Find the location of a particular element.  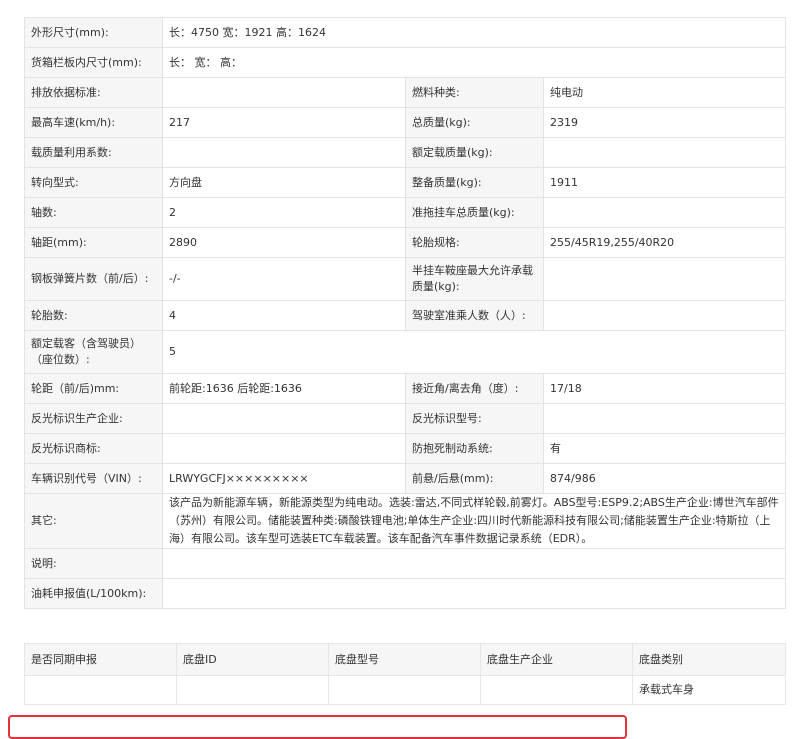

vin-value: LRWYGCFJ××××××××× is located at coordinates (284, 478).